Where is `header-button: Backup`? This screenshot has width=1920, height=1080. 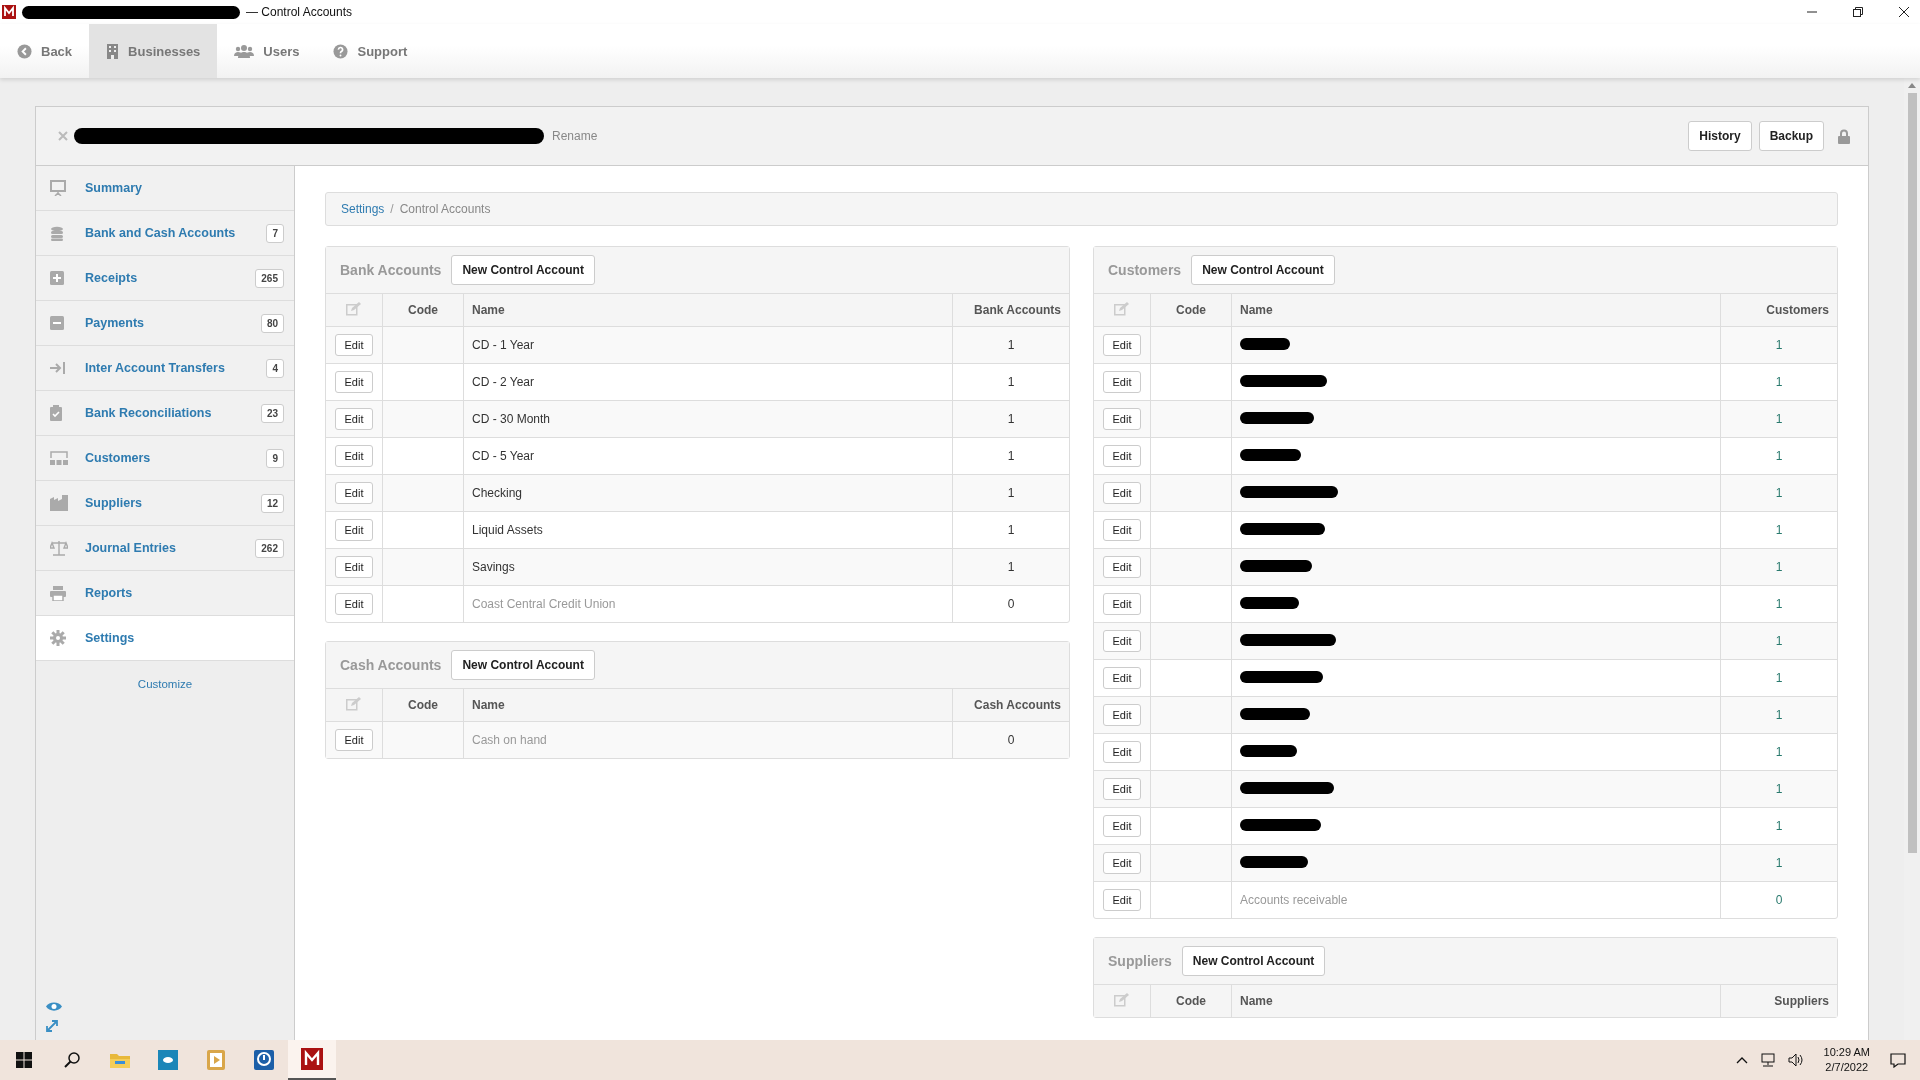
header-button: Backup is located at coordinates (1791, 136).